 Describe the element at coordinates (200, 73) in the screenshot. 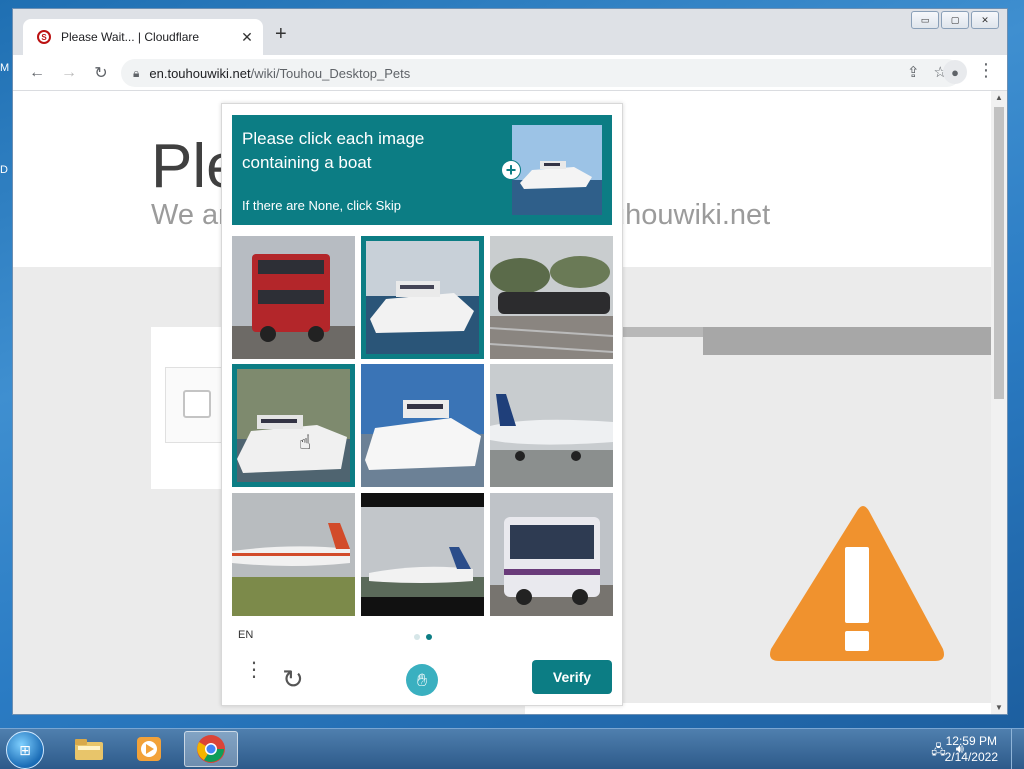

I see `url-host: en.touhouwiki.net` at that location.